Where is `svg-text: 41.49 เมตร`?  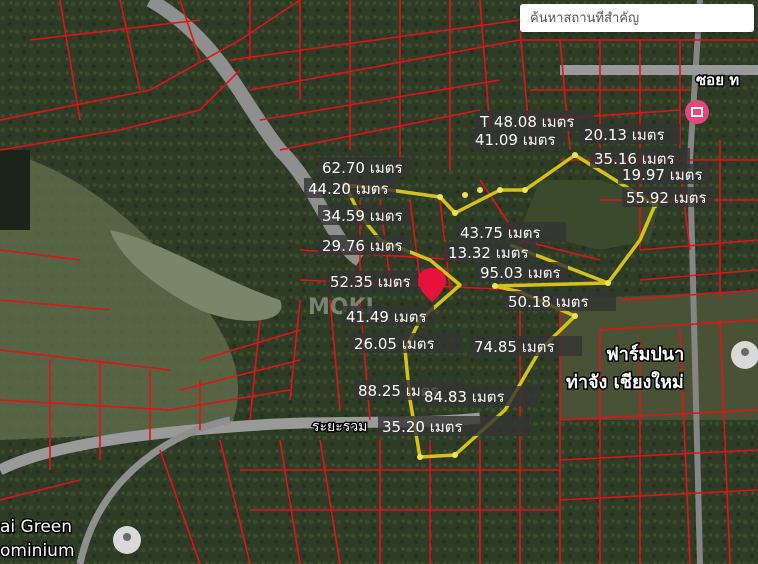
svg-text: 41.49 เมตร is located at coordinates (386, 317).